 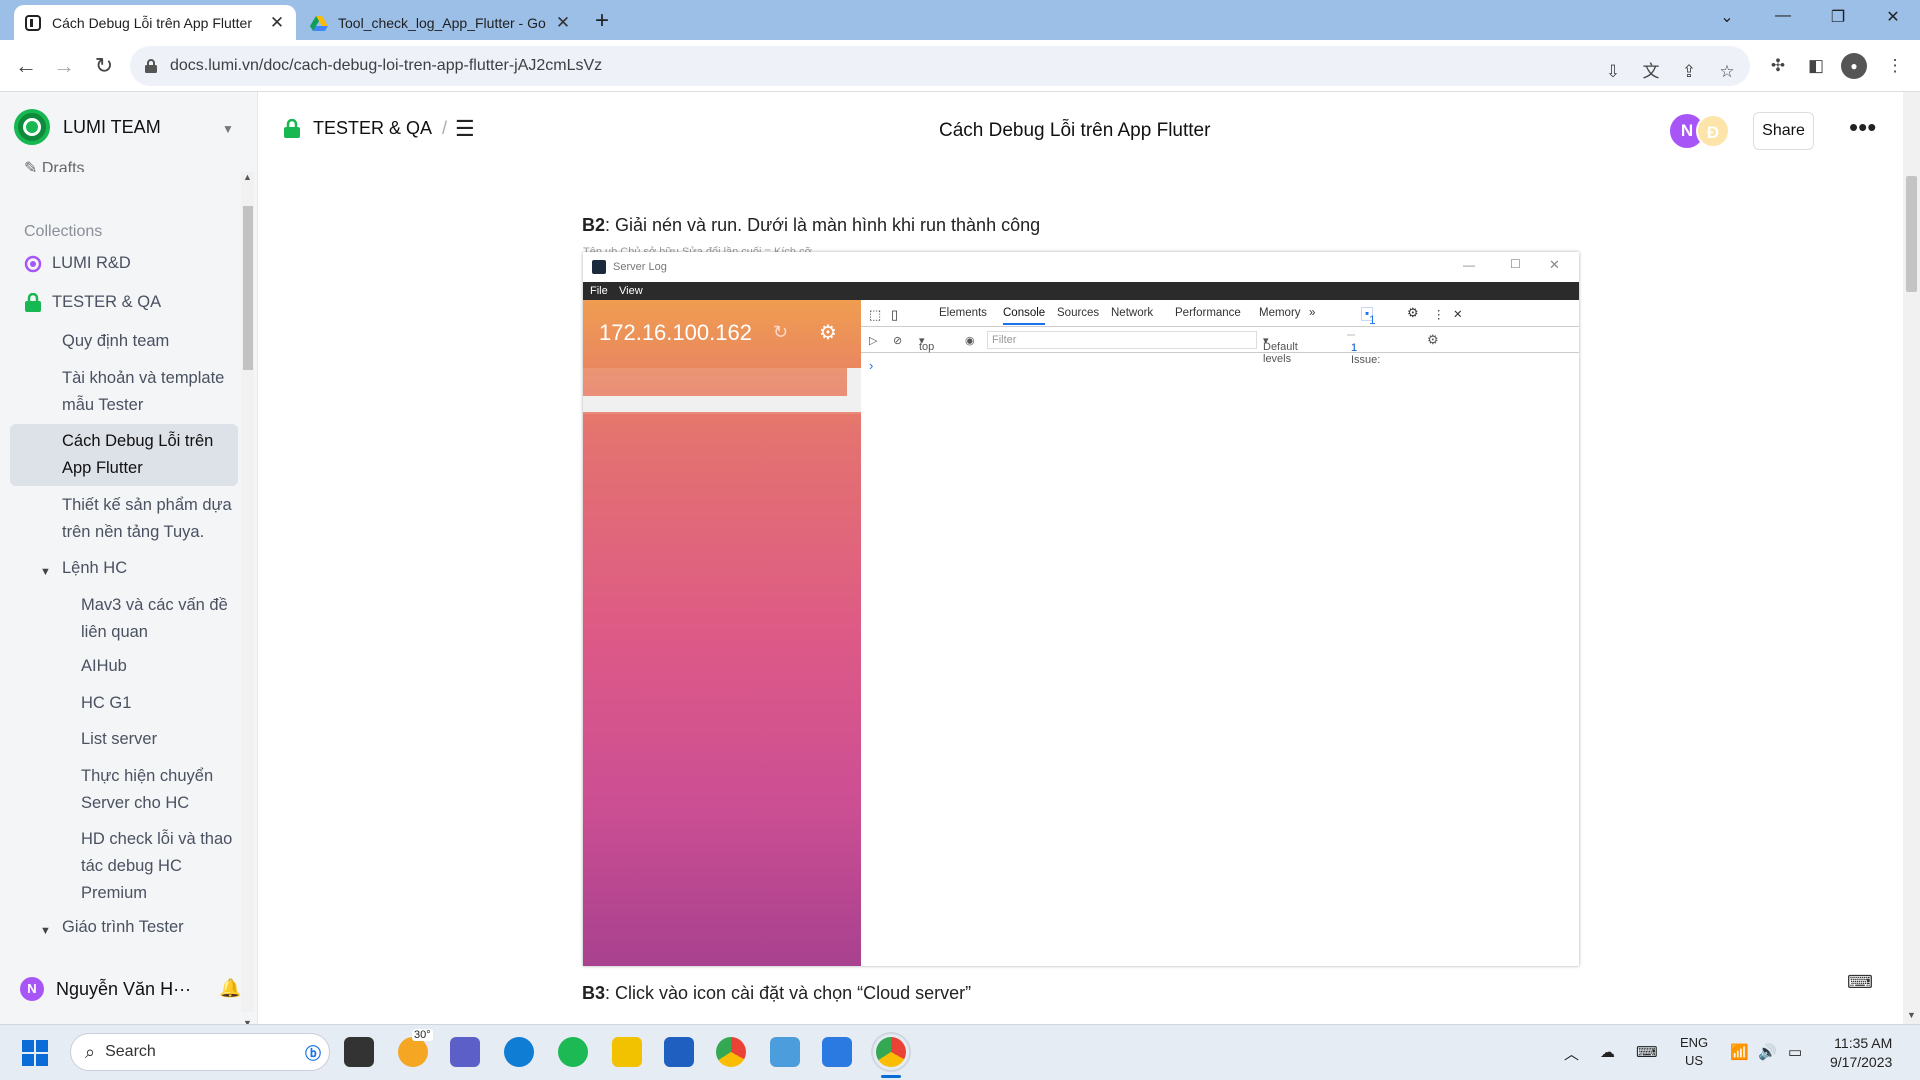 I want to click on maximize-icon: ☐, so click(x=1515, y=264).